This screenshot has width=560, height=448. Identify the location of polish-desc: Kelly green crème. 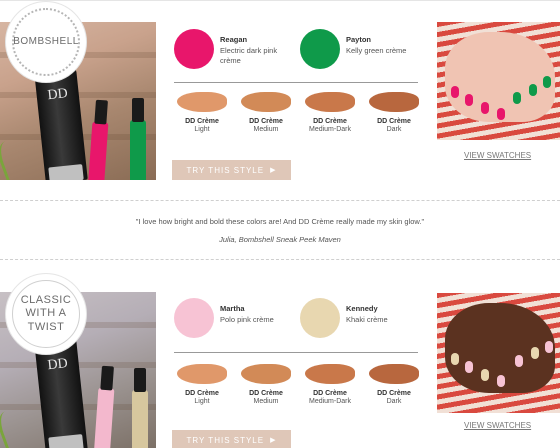
(376, 50).